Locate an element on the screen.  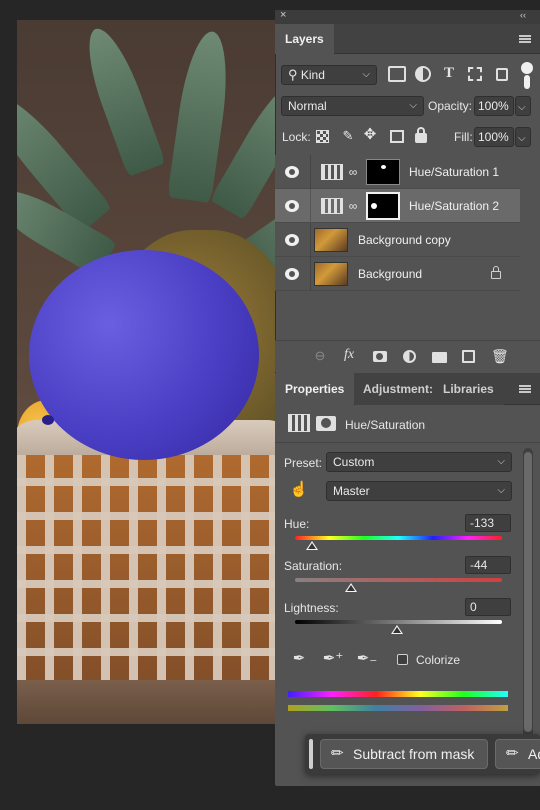
layer-row: Background copy is located at coordinates (397, 240).